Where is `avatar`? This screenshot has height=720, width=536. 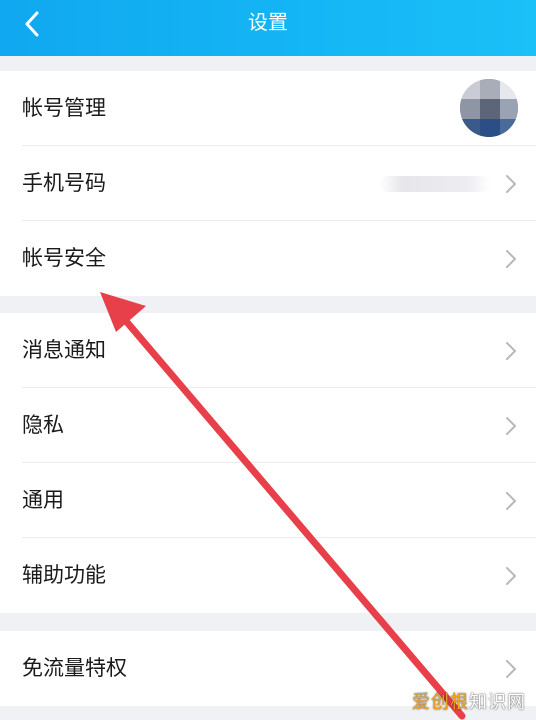 avatar is located at coordinates (489, 108).